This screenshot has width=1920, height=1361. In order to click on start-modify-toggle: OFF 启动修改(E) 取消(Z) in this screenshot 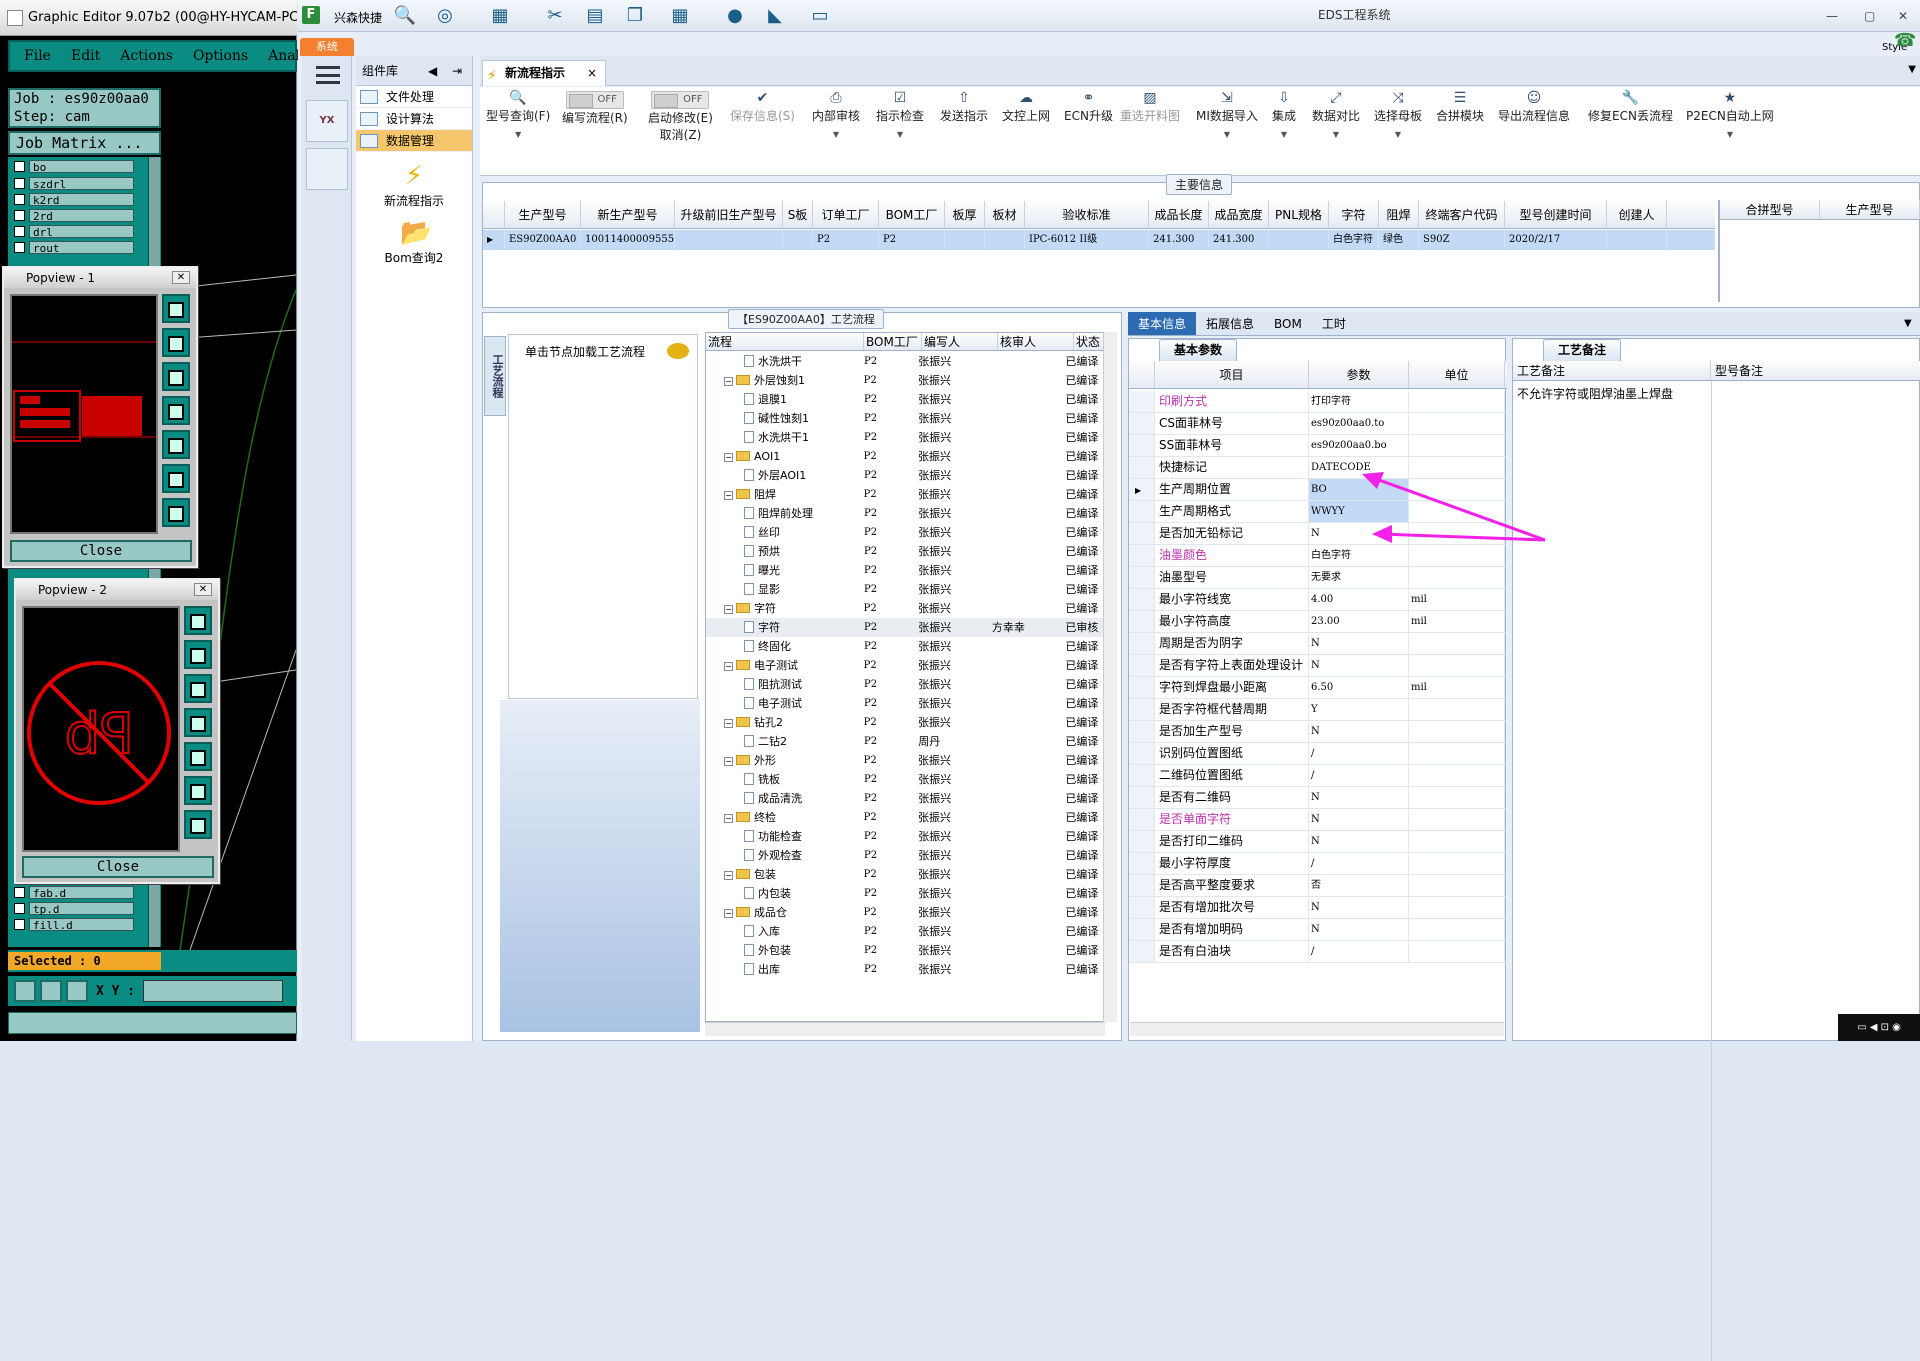, I will do `click(680, 117)`.